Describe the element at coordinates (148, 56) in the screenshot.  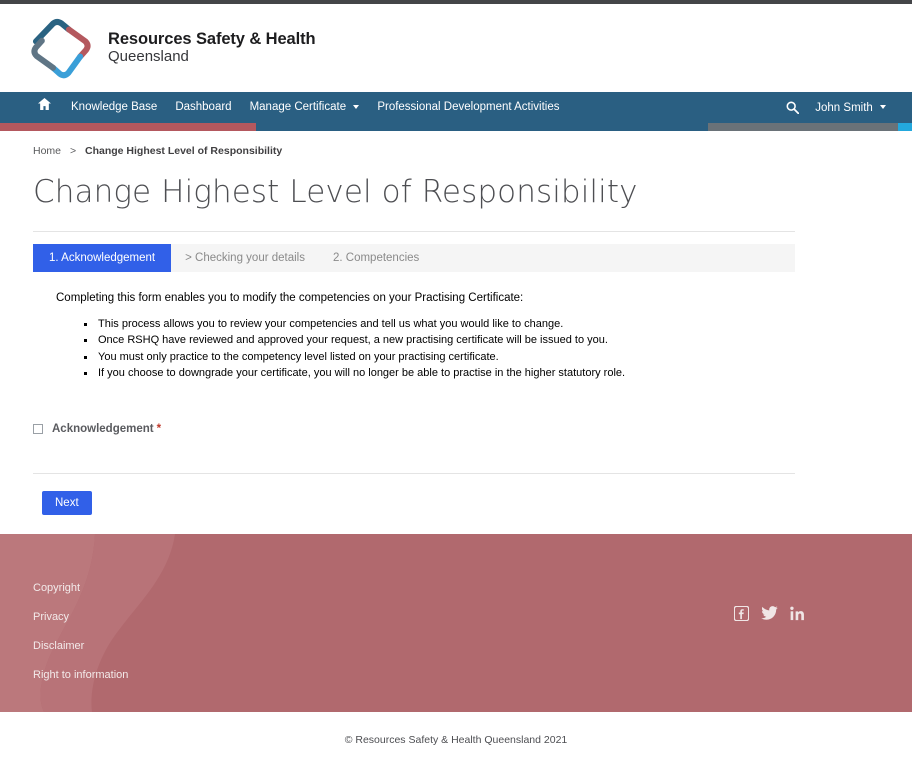
I see `brand-name-line2: Queensland` at that location.